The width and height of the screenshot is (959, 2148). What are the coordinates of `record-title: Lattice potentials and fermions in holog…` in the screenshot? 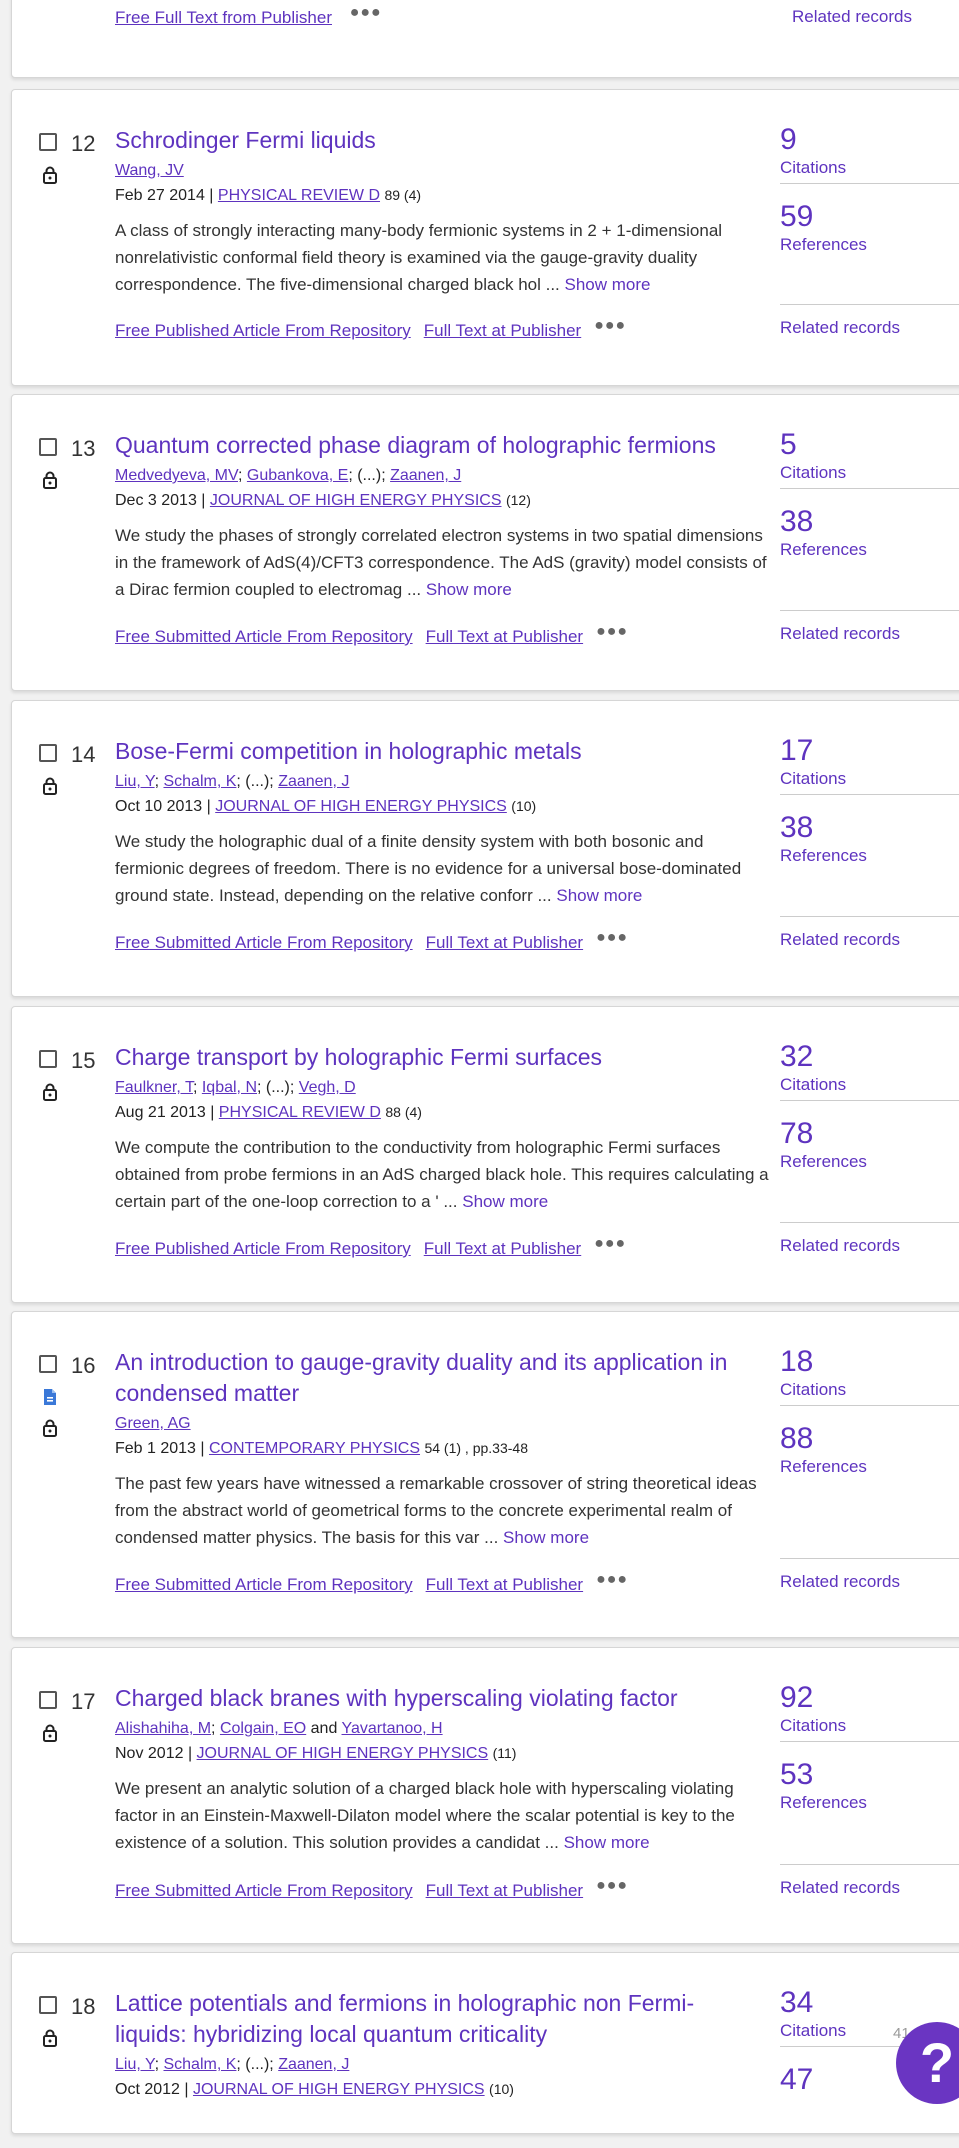 It's located at (435, 2019).